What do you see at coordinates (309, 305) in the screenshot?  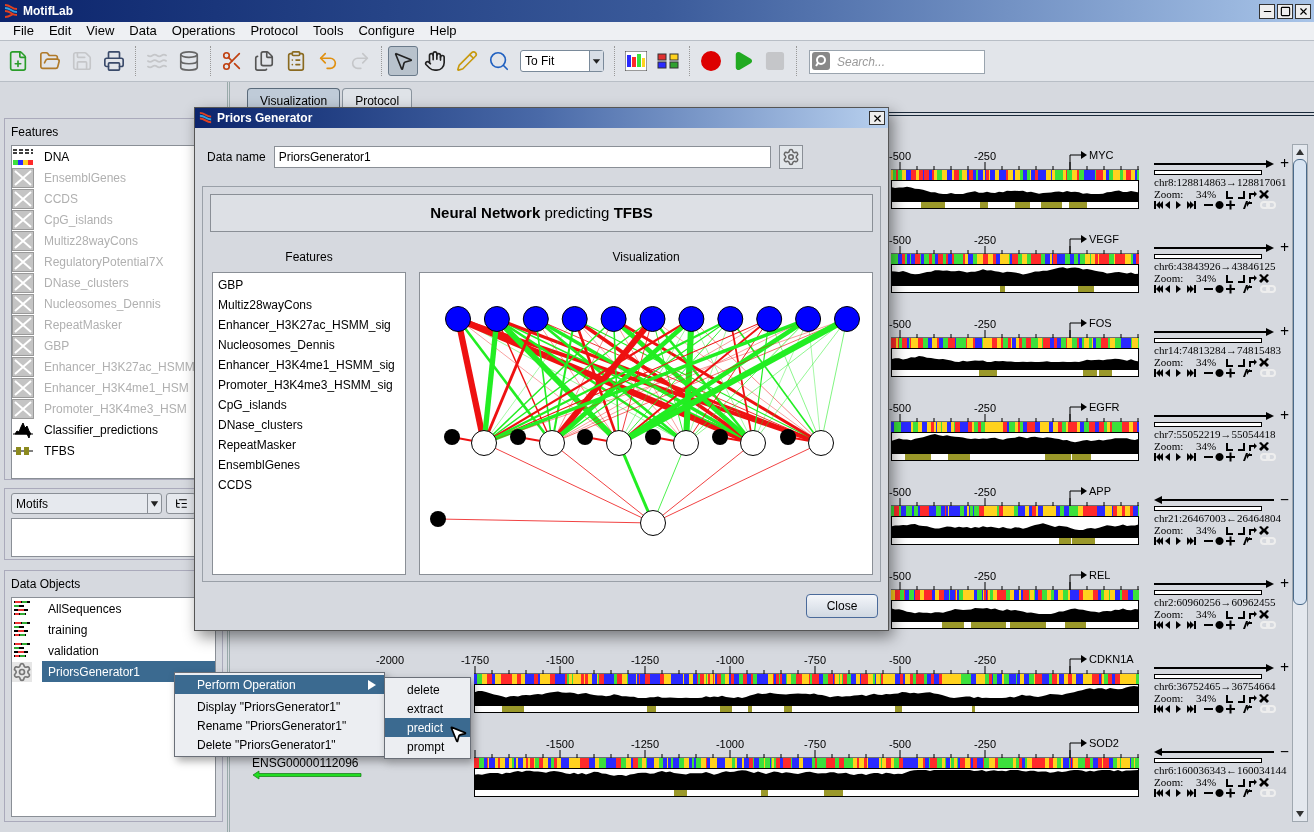 I see `list-item: Multiz28wayCons` at bounding box center [309, 305].